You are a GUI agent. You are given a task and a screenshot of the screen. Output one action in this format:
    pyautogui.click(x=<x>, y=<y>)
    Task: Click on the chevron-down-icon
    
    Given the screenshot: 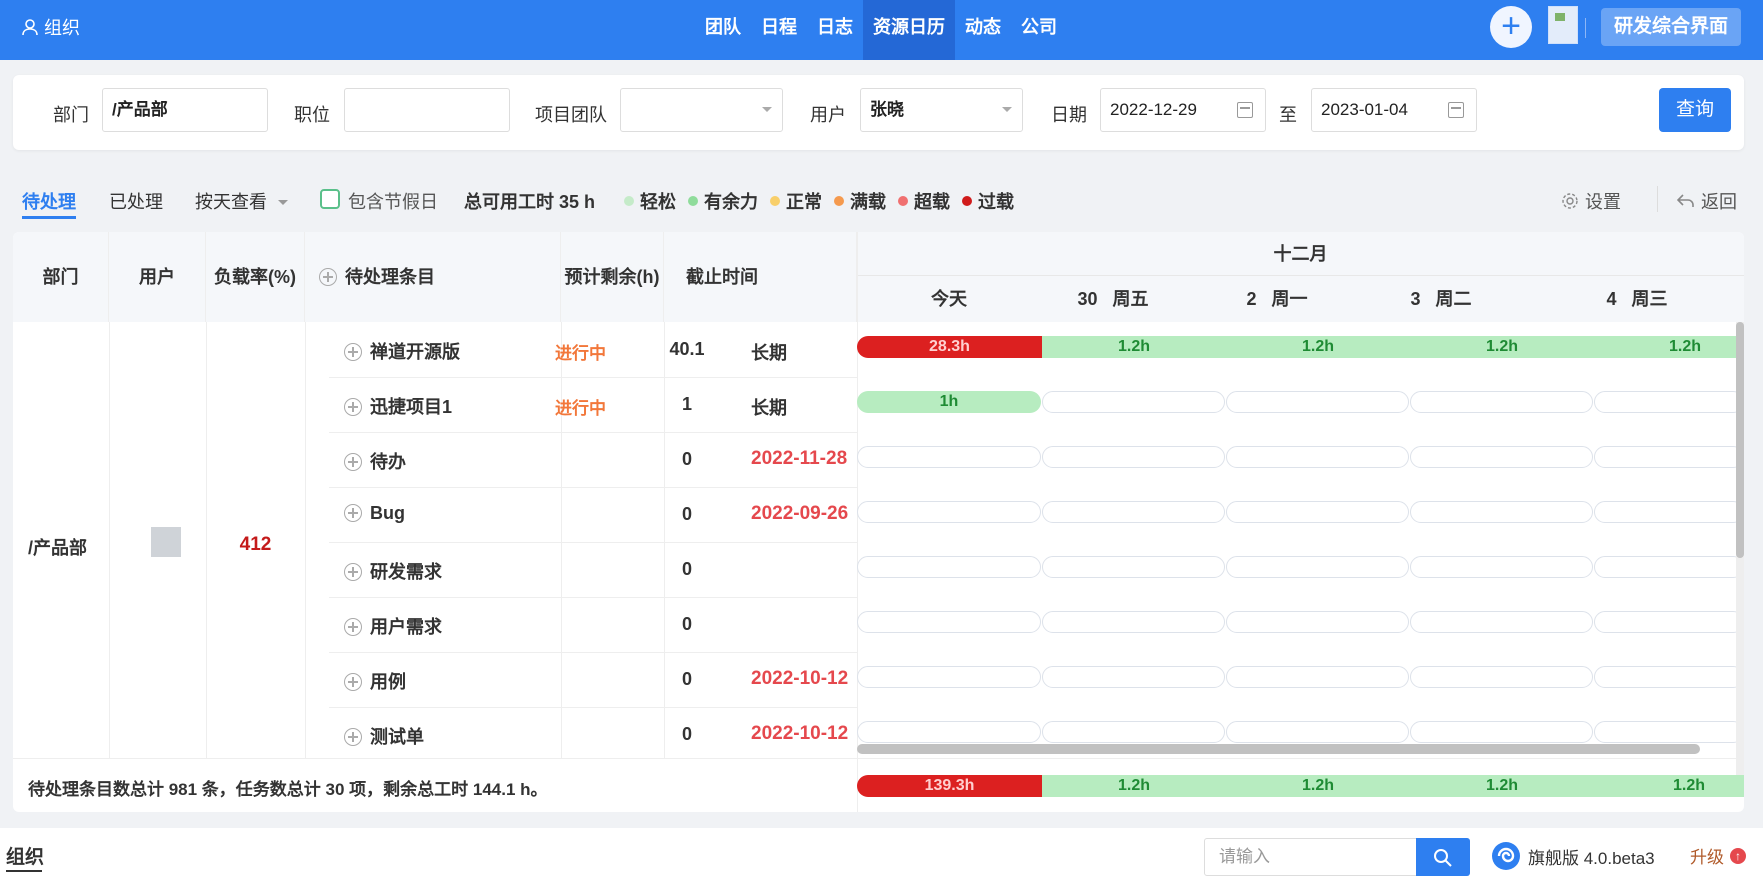 What is the action you would take?
    pyautogui.click(x=283, y=202)
    